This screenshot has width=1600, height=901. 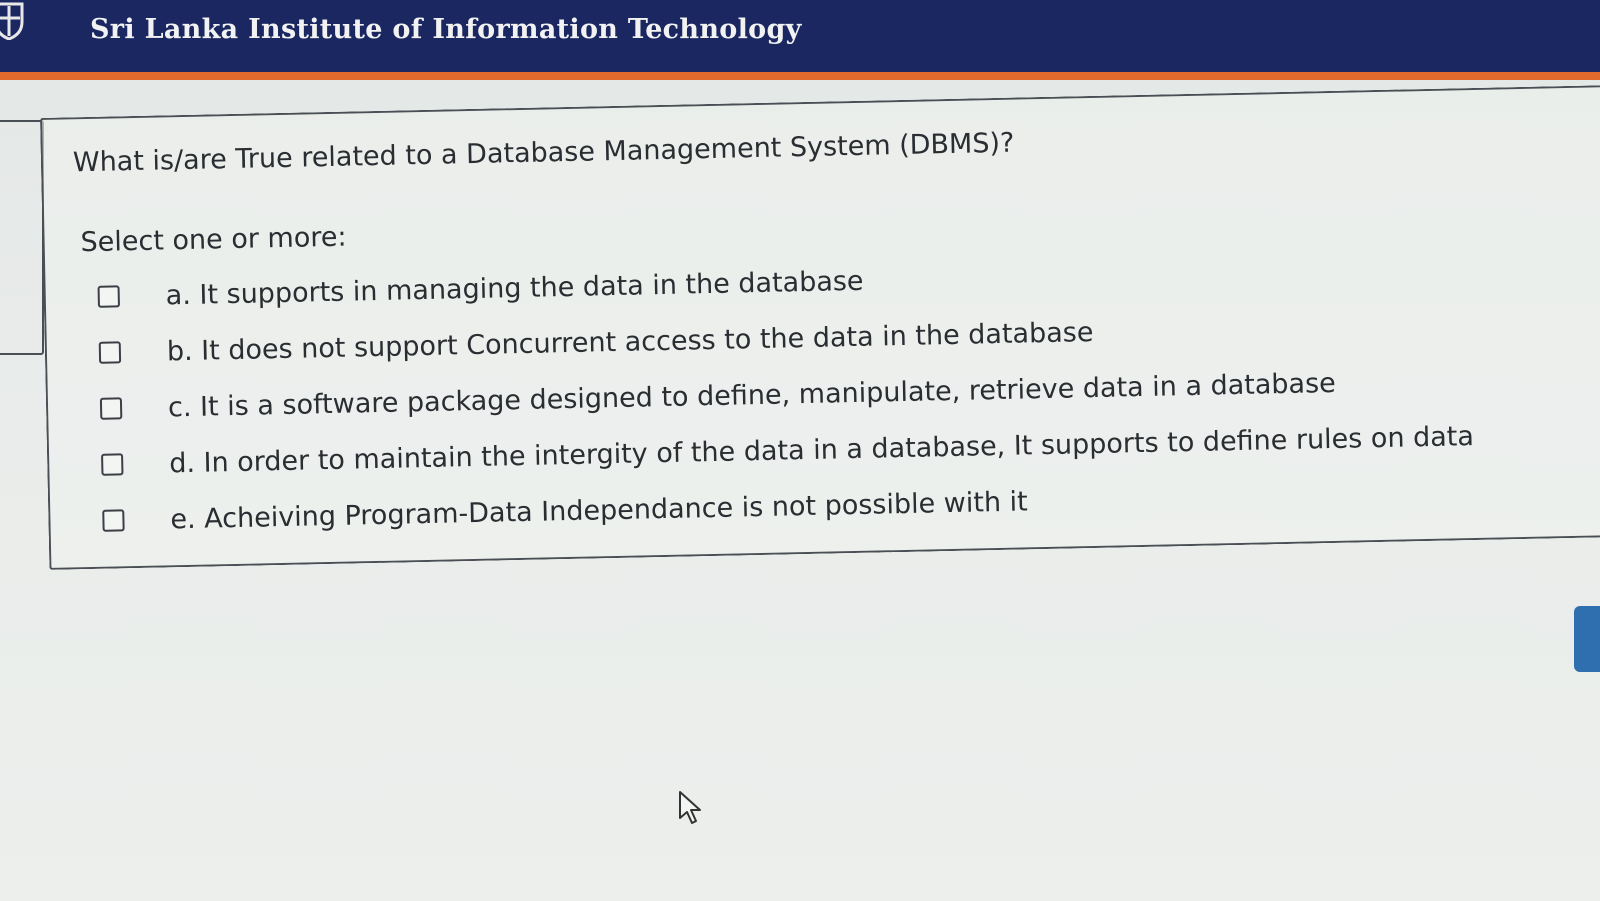 I want to click on mouse-pointer-icon, so click(x=690, y=807).